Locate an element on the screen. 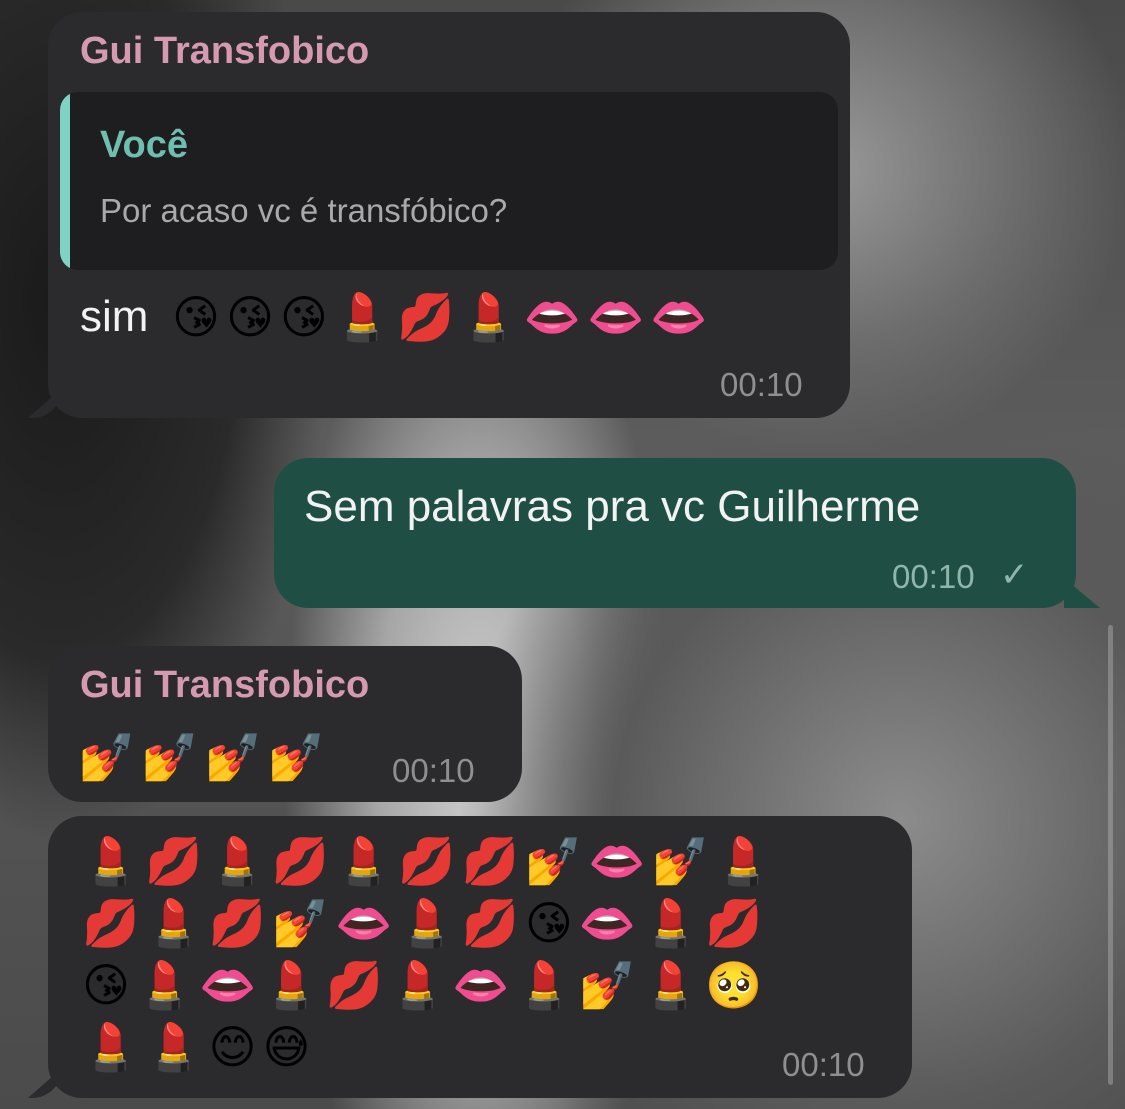  quote-author: Você is located at coordinates (144, 145).